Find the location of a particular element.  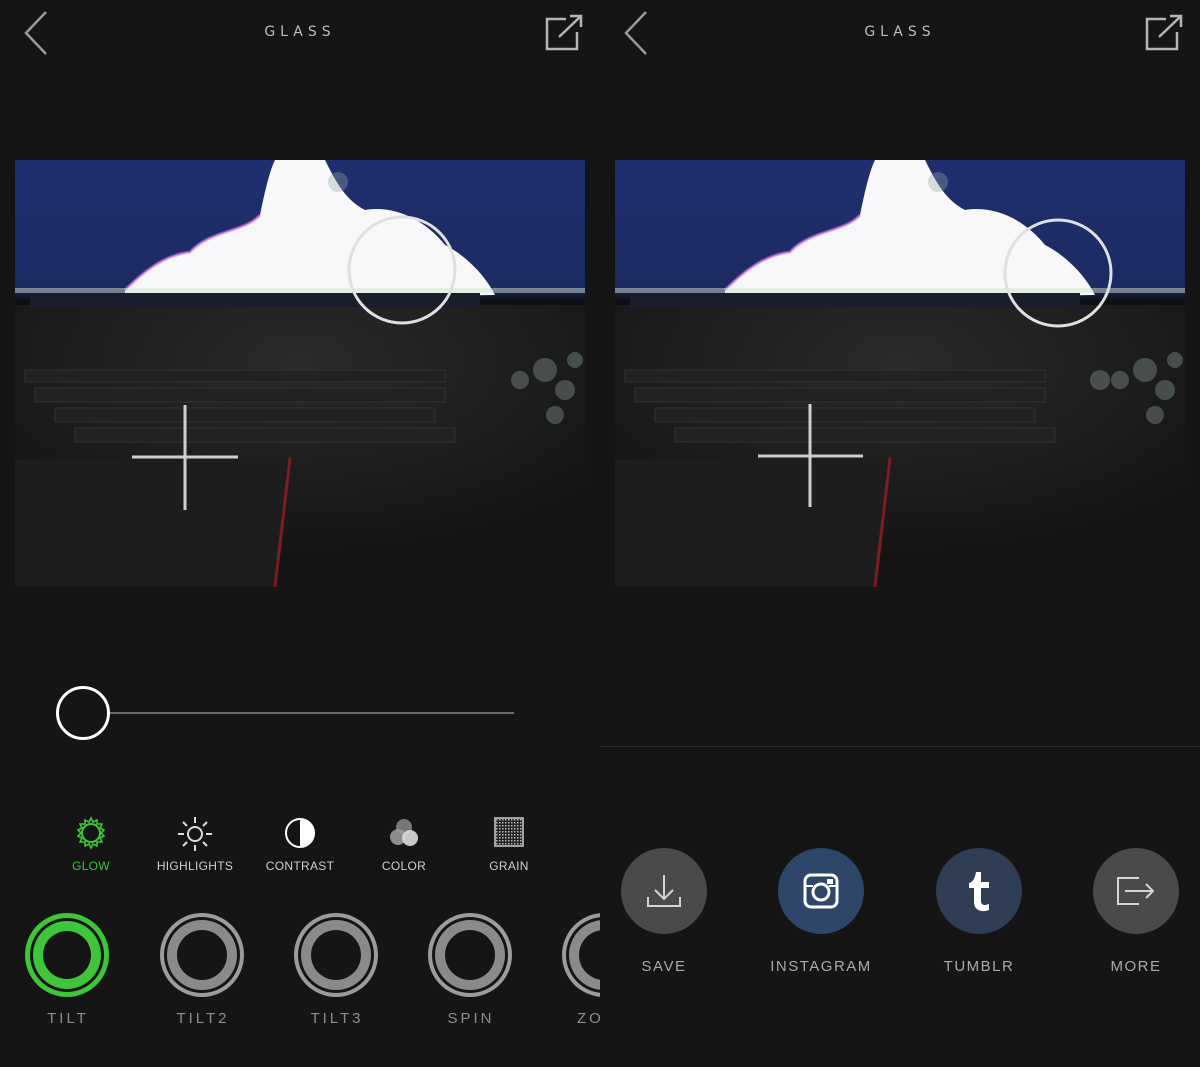

tool-label: CONTRAST is located at coordinates (300, 866).